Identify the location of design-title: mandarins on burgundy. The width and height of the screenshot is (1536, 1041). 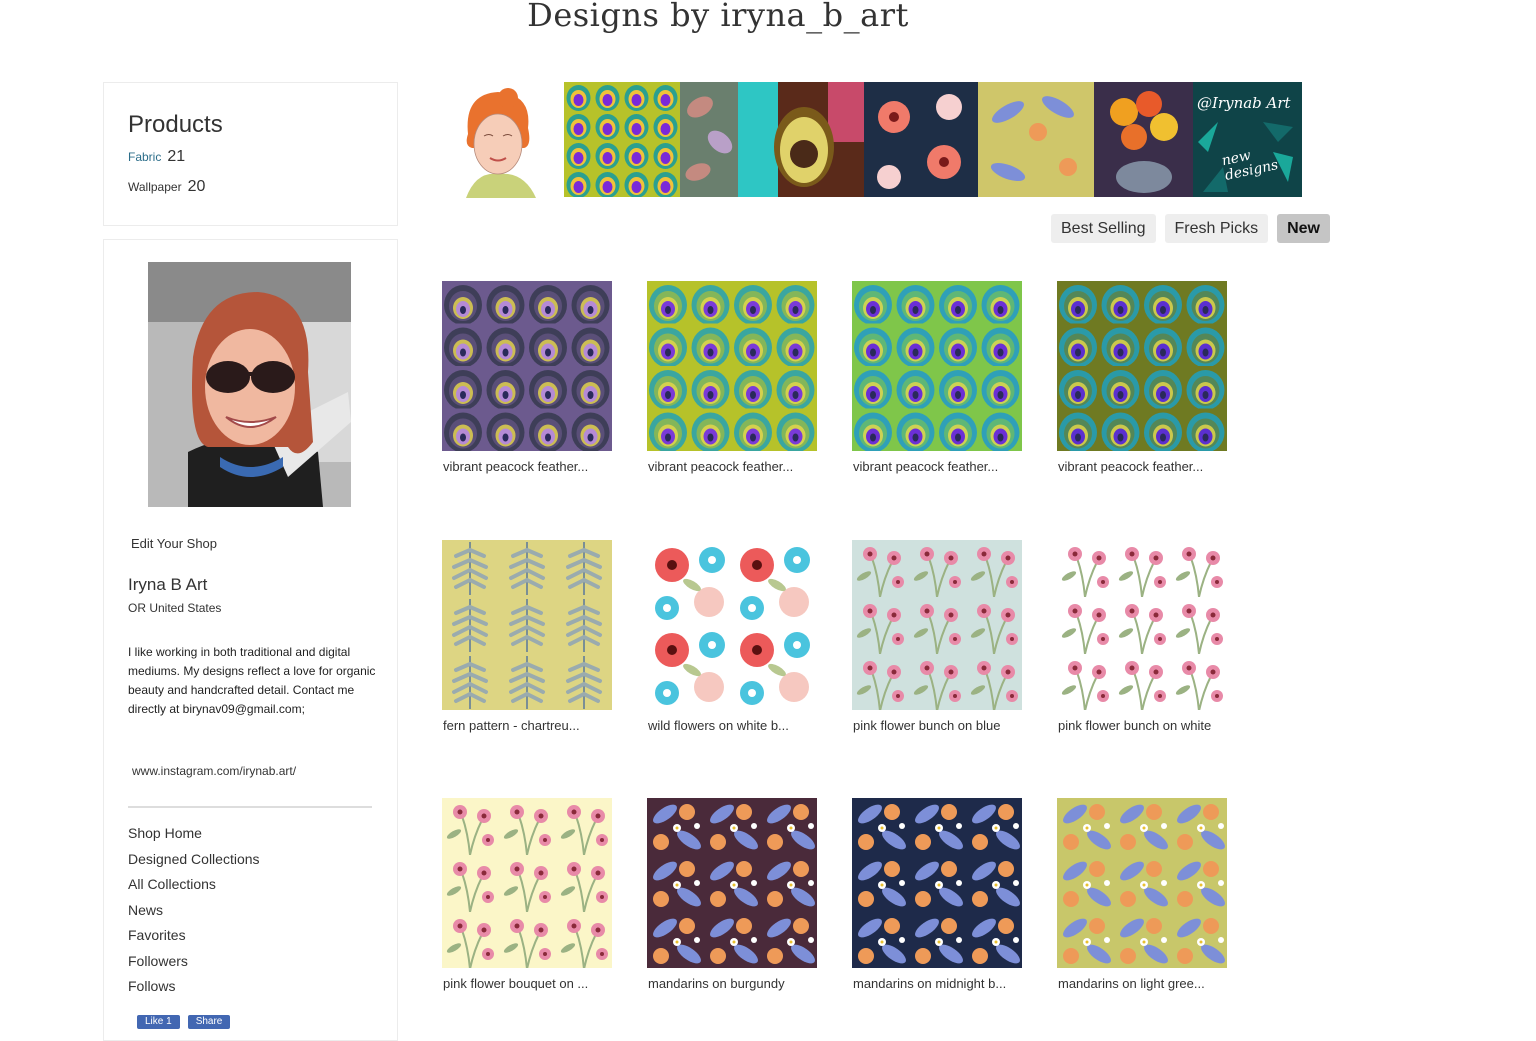
(732, 983).